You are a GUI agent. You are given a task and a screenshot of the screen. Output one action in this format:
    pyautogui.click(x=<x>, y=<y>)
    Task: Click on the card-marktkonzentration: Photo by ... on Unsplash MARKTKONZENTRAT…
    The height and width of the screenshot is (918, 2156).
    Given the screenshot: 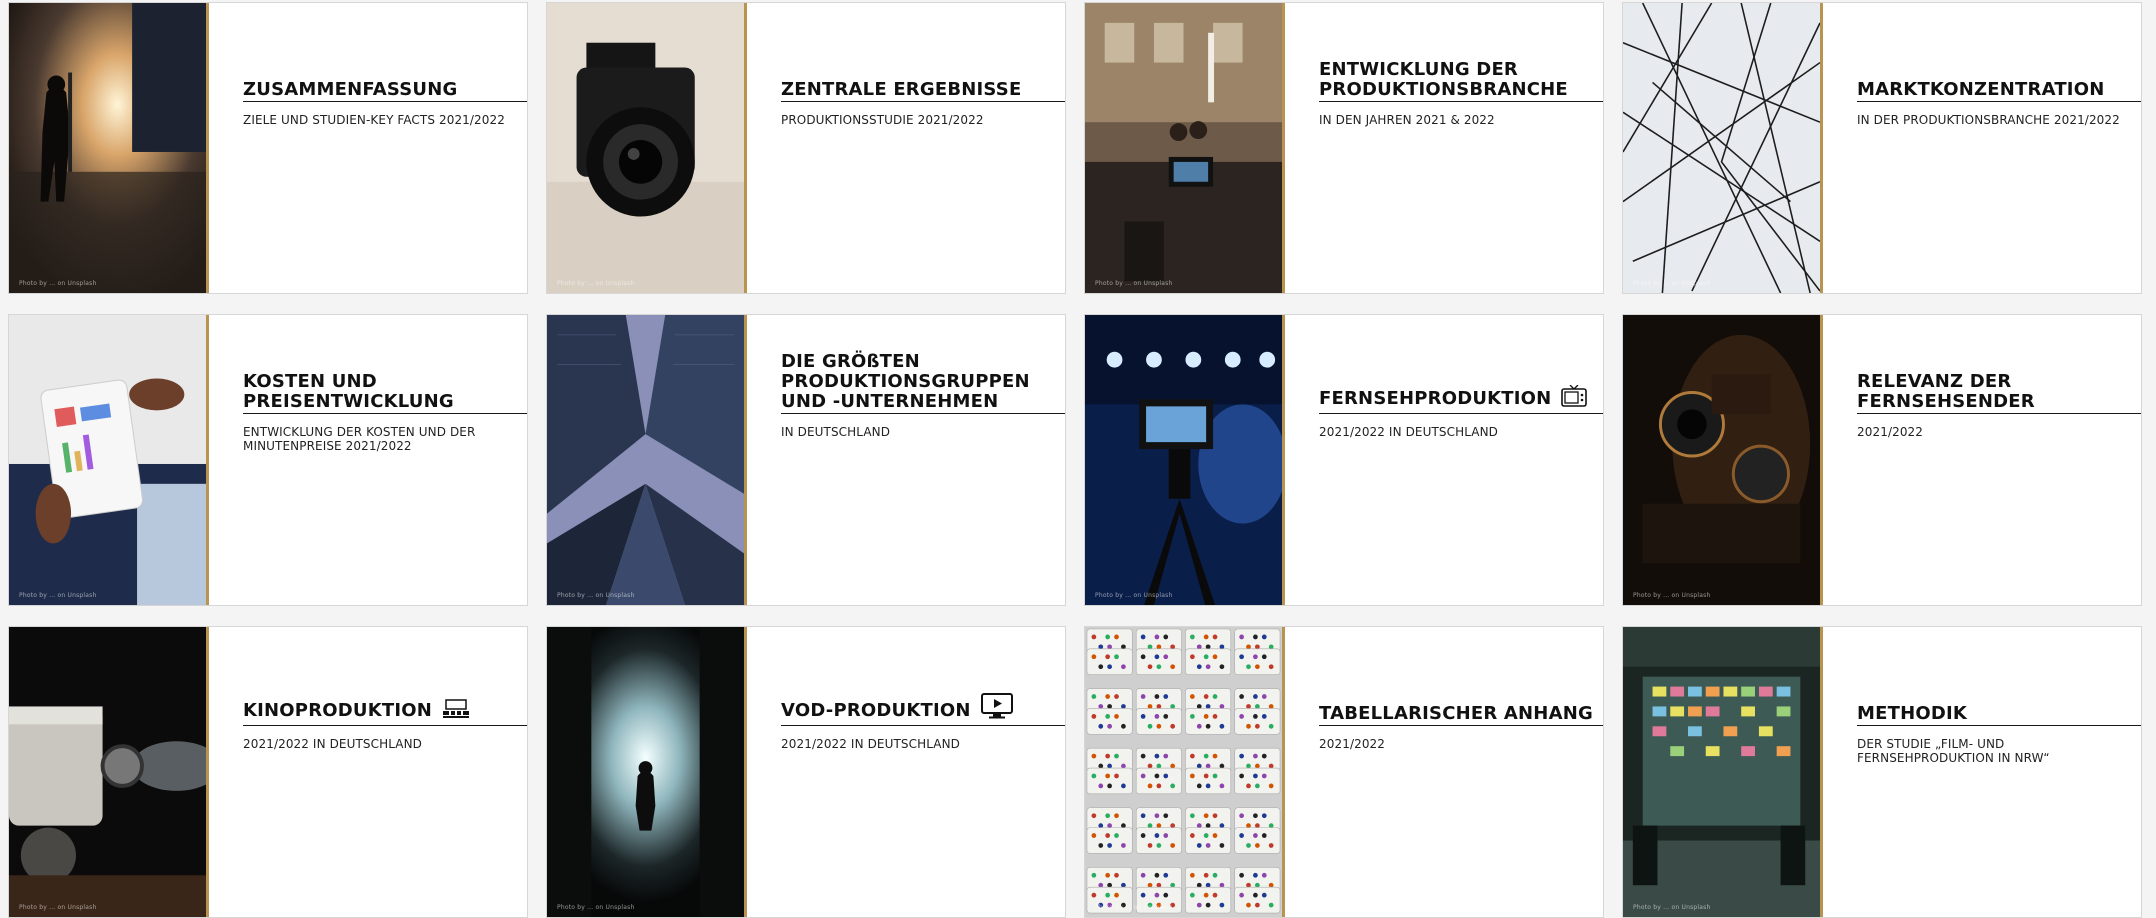 What is the action you would take?
    pyautogui.click(x=1882, y=148)
    